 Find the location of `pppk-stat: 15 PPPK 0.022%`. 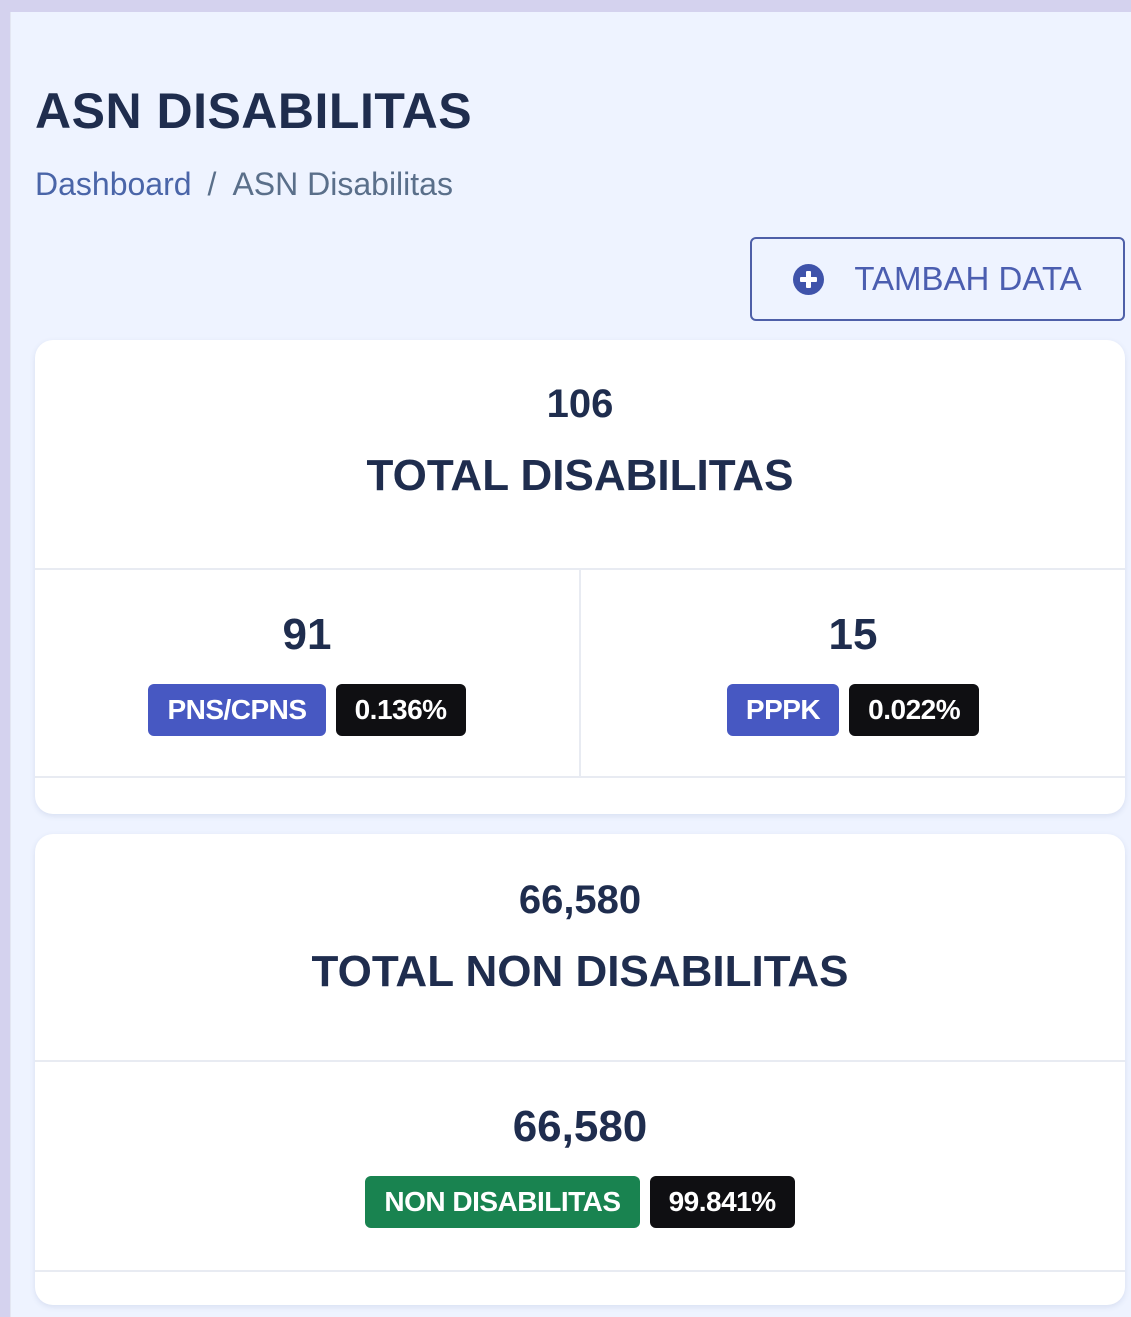

pppk-stat: 15 PPPK 0.022% is located at coordinates (852, 673).